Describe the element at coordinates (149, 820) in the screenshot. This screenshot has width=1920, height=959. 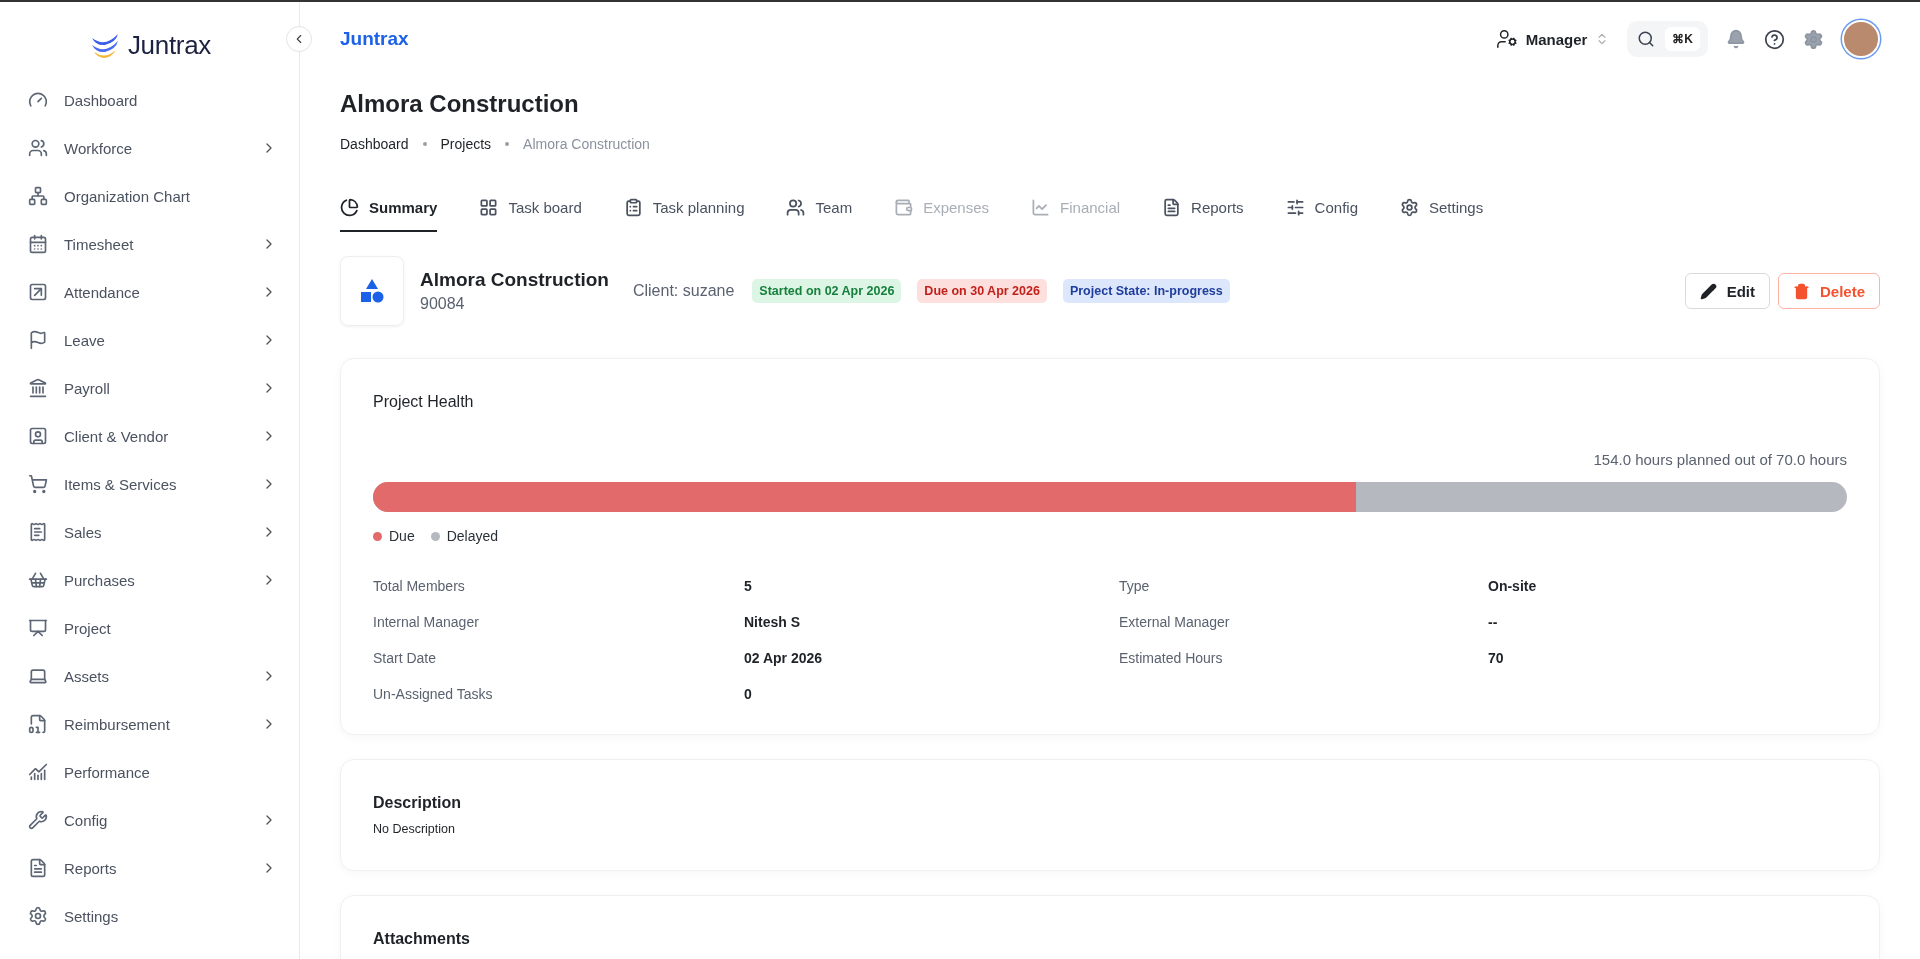
I see `sidebar-item: Config` at that location.